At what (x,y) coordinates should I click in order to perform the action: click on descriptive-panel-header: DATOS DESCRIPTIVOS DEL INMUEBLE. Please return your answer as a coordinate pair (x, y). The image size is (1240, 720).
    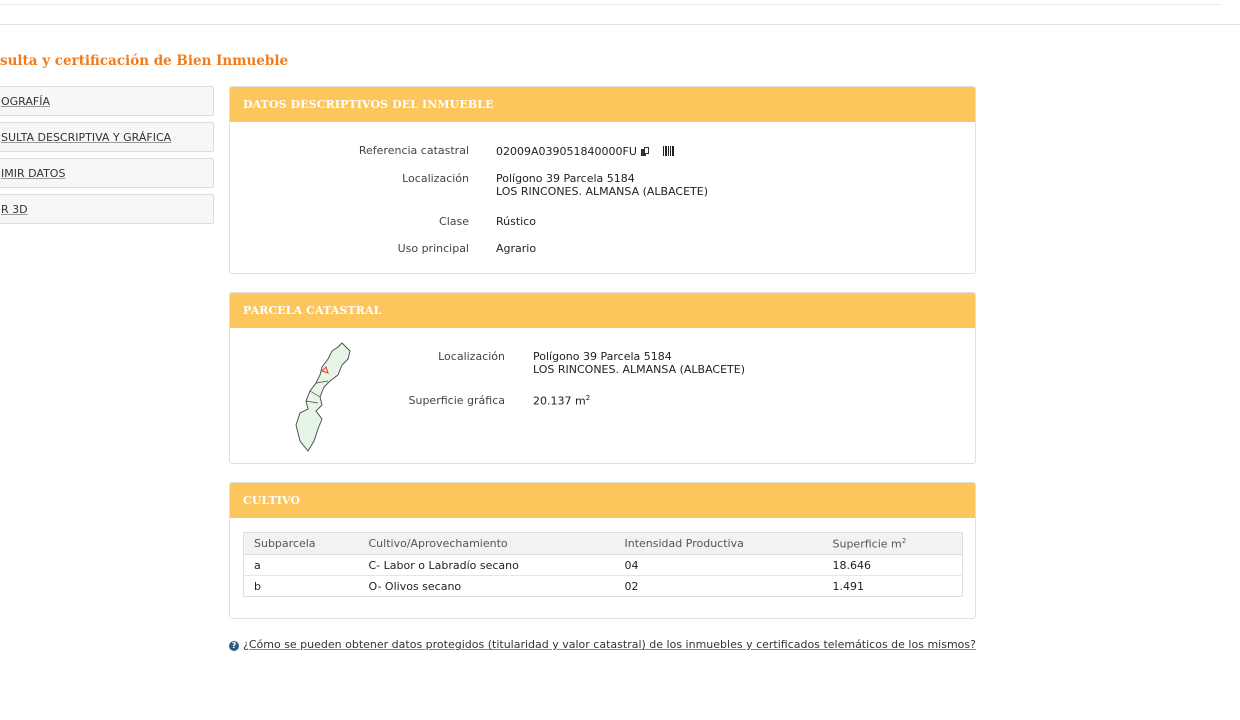
    Looking at the image, I should click on (602, 104).